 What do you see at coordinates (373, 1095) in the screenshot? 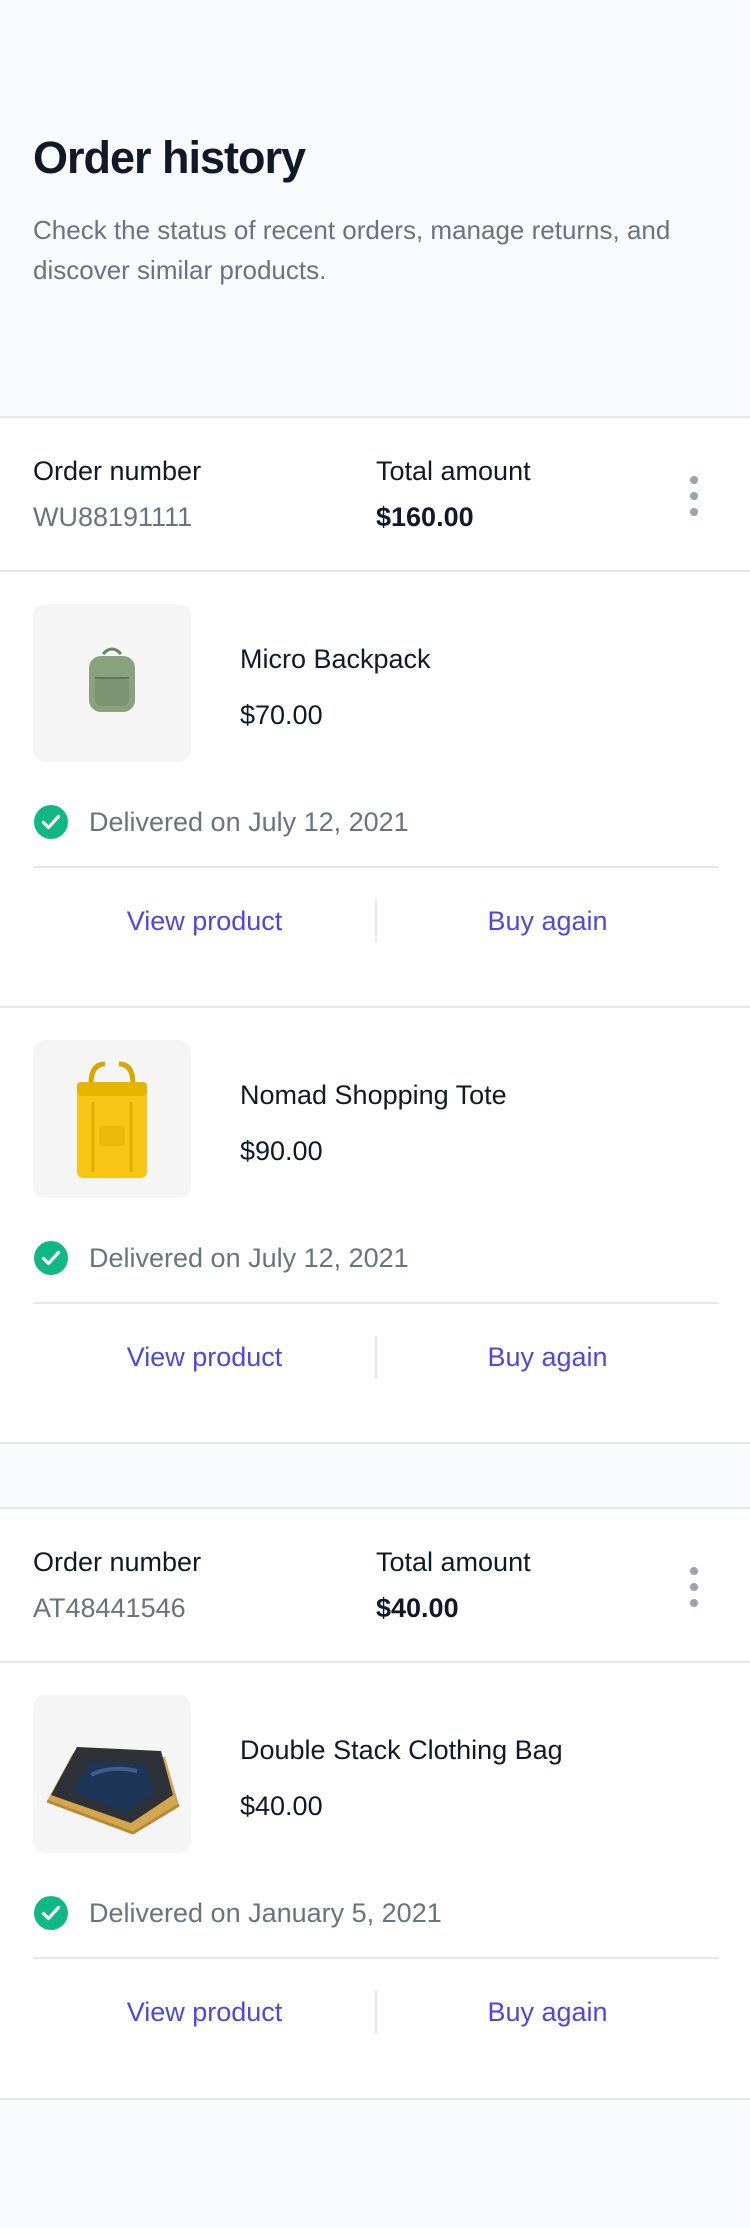
I see `product-name: Nomad Shopping Tote` at bounding box center [373, 1095].